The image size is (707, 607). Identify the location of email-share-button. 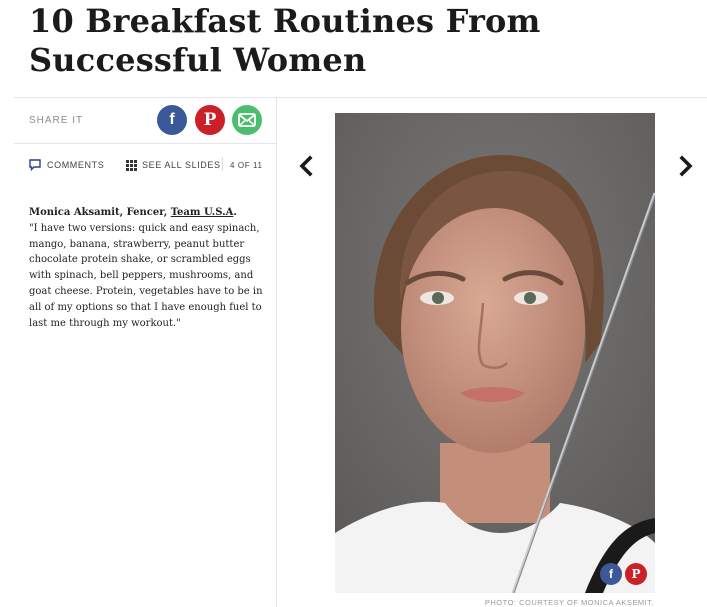
(247, 120).